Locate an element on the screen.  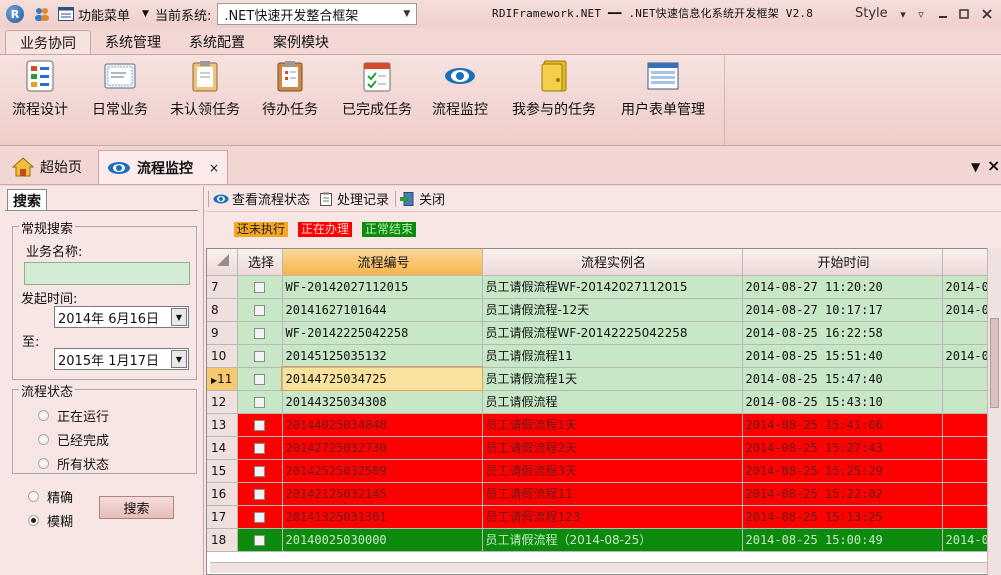
function-menu-label: 功能菜单 is located at coordinates (104, 14).